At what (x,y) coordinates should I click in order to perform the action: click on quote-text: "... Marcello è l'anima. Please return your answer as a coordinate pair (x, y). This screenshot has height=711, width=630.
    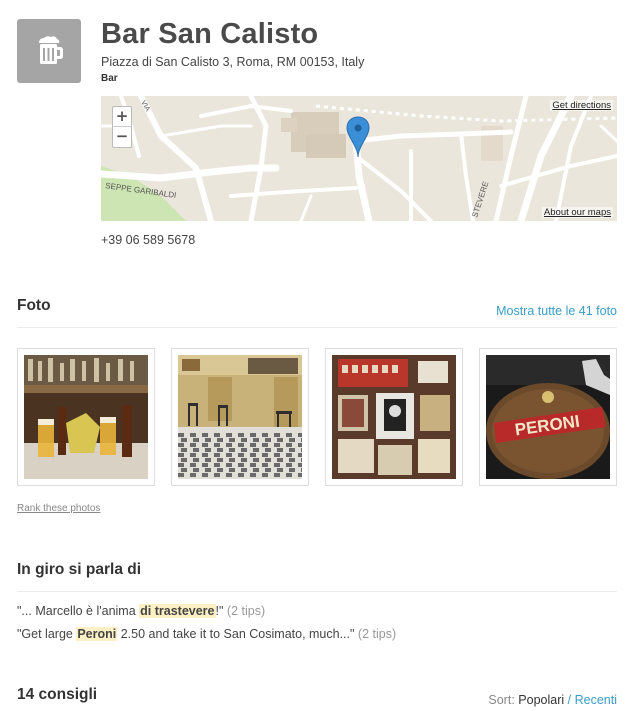
    Looking at the image, I should click on (78, 611).